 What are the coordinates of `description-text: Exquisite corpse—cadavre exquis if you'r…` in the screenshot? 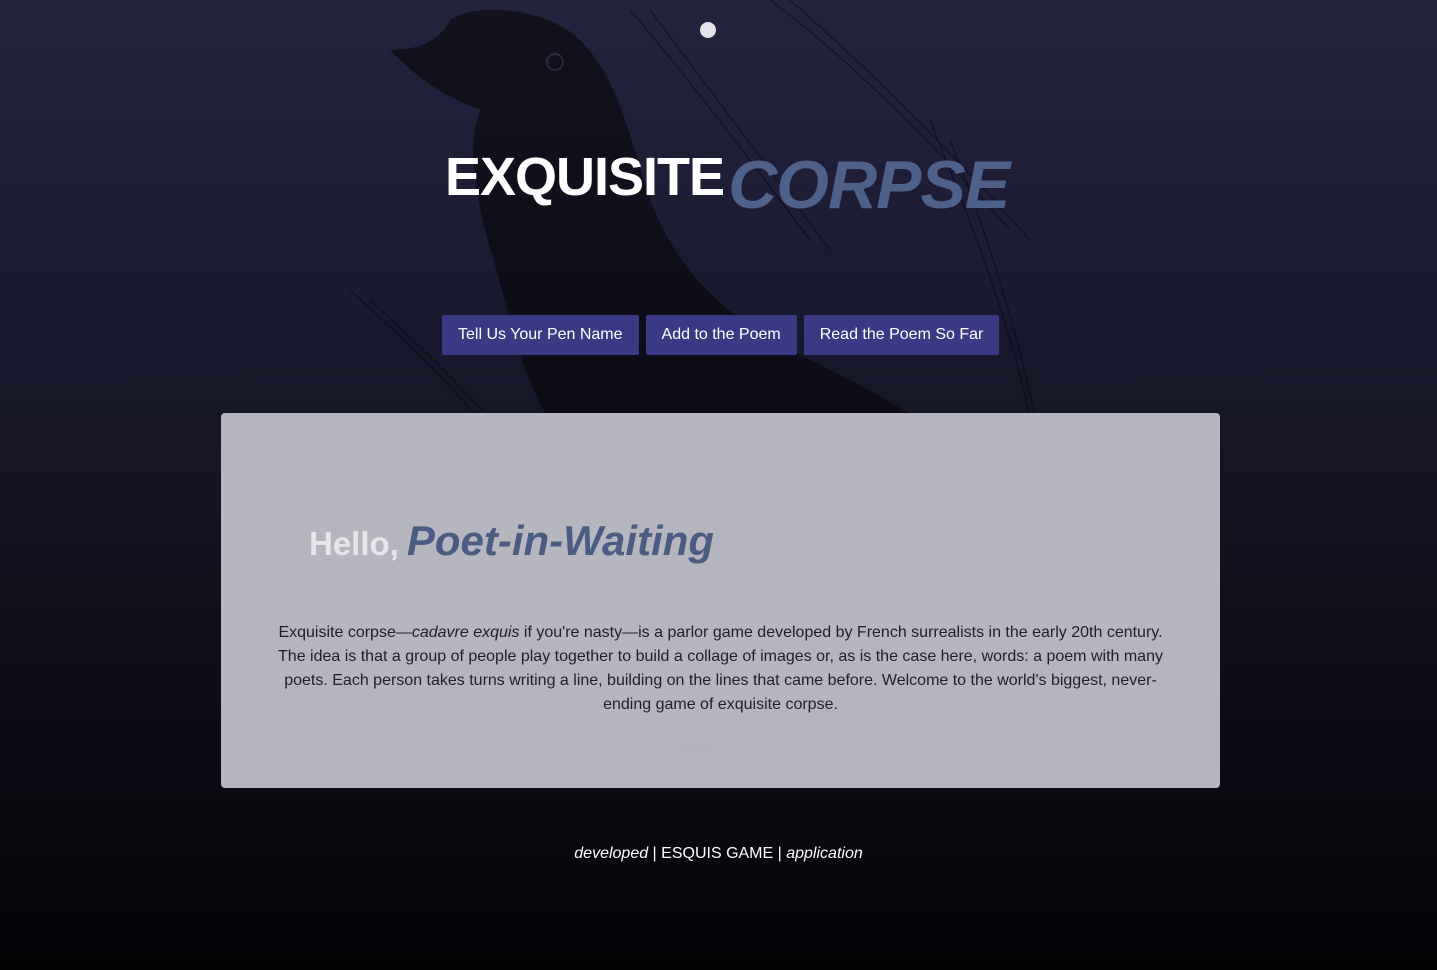 It's located at (720, 669).